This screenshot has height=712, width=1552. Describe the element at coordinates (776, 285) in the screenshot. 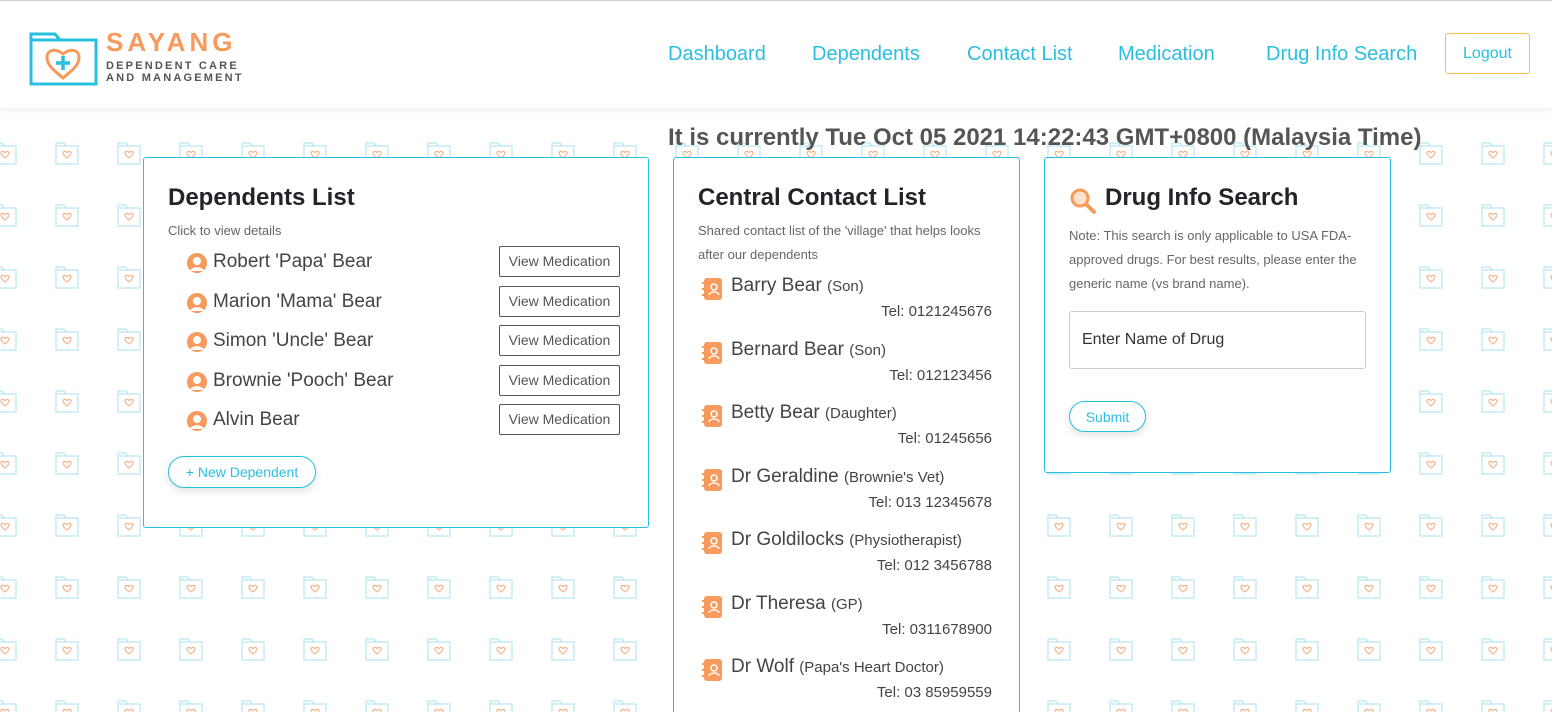

I see `contact-name-text: Barry Bear` at that location.